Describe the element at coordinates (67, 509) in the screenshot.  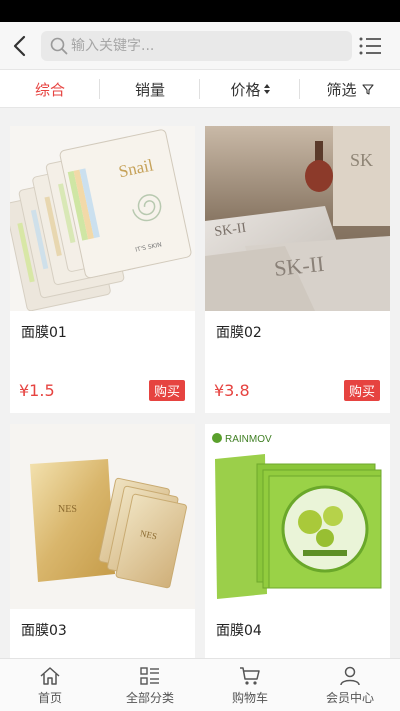
I see `svg-text: NES` at that location.